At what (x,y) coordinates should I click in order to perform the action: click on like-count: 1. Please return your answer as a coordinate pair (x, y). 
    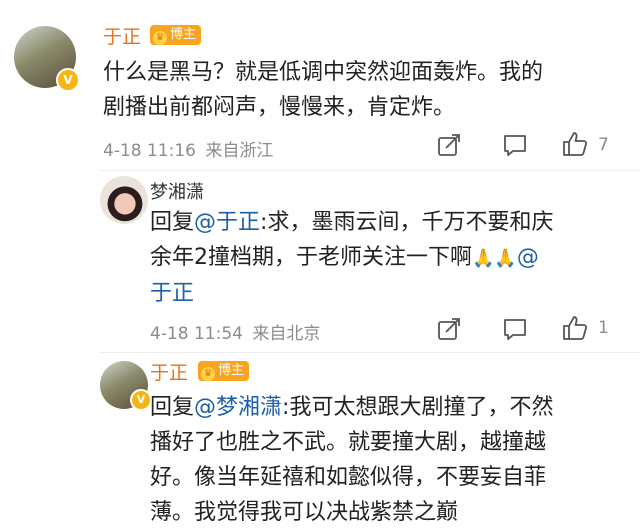
    Looking at the image, I should click on (603, 328).